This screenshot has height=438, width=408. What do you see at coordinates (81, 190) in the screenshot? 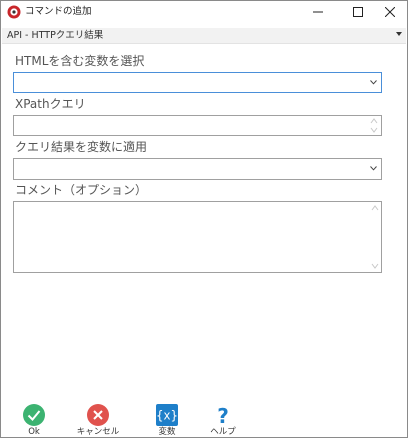
I see `comment-label: コメント（オプション）` at bounding box center [81, 190].